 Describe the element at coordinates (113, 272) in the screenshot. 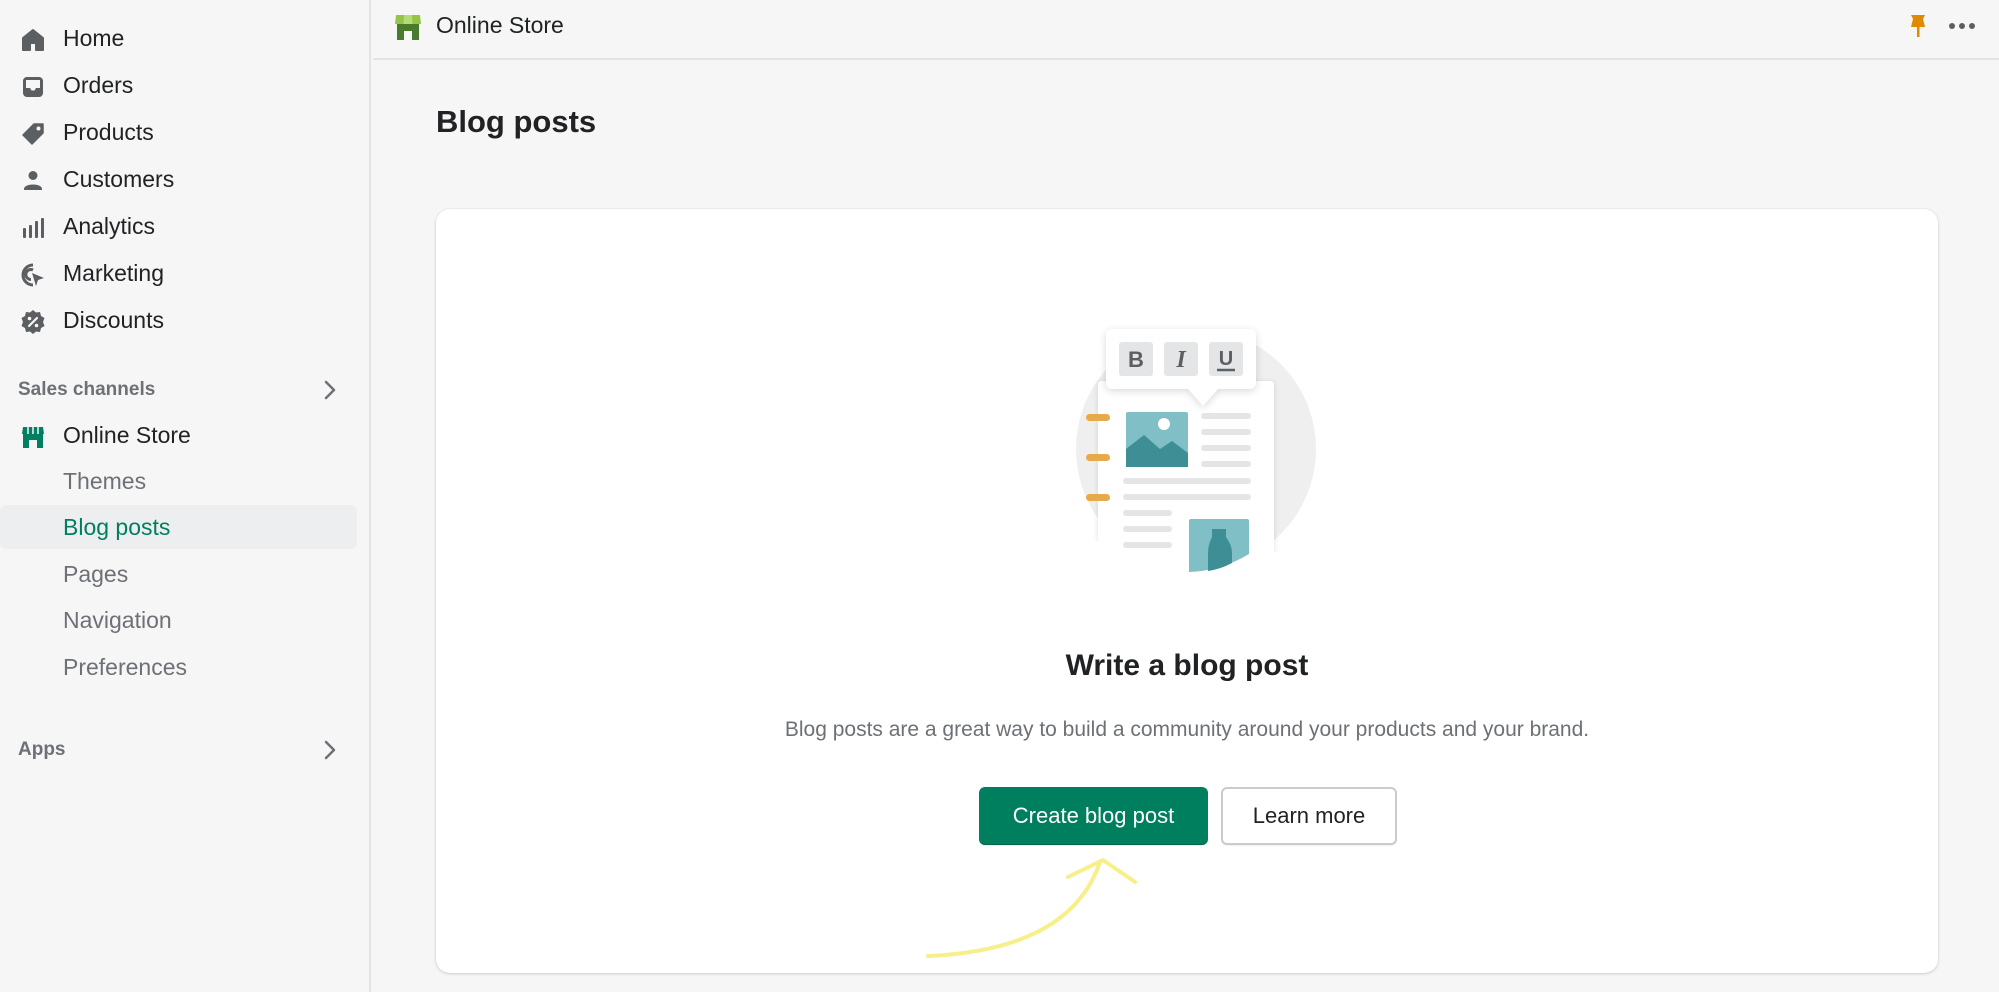

I see `sidebar-item-label: Marketing` at that location.